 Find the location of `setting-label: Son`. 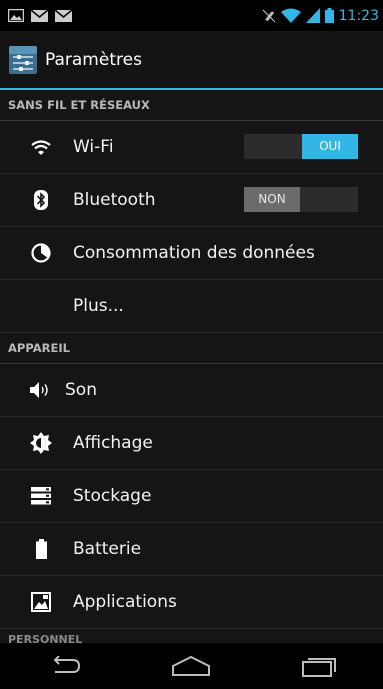

setting-label: Son is located at coordinates (81, 390).